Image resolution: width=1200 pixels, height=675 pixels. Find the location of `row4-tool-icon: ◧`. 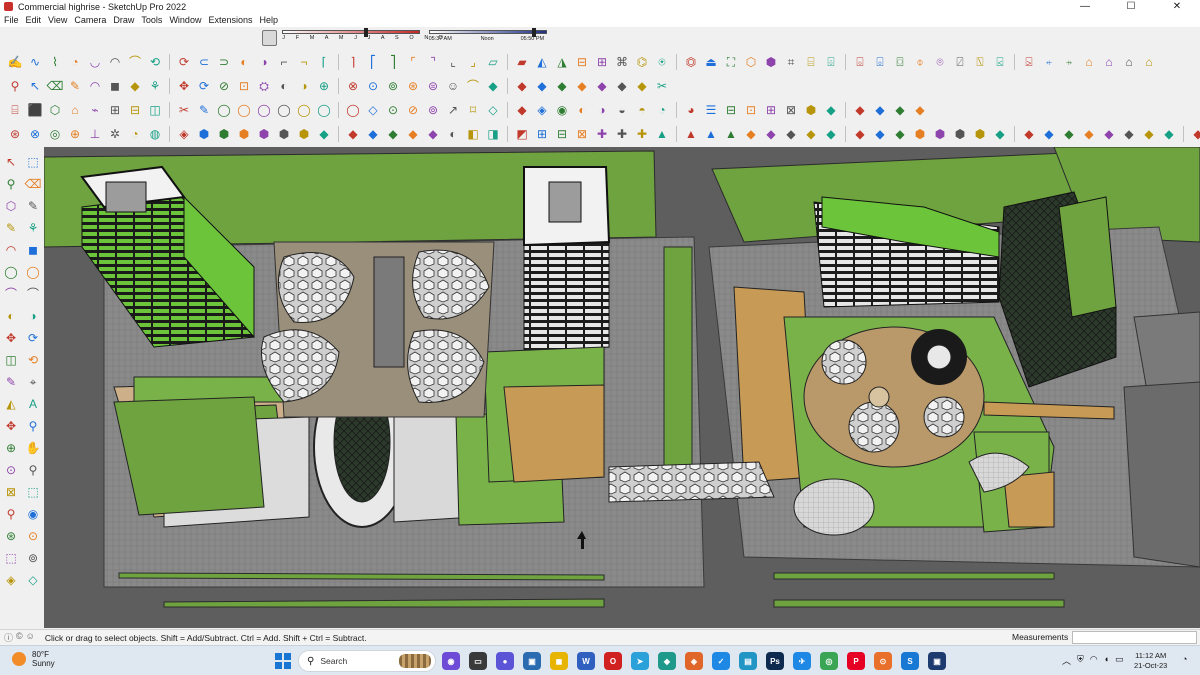

row4-tool-icon: ◧ is located at coordinates (473, 134).